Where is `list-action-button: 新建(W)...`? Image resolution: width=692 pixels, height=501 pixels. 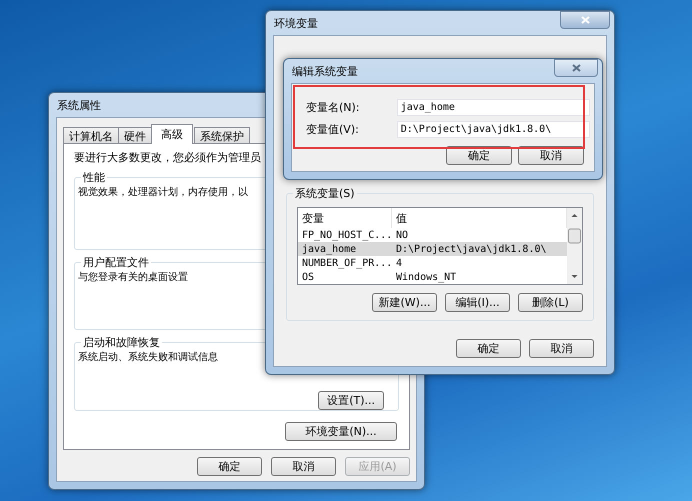 list-action-button: 新建(W)... is located at coordinates (404, 302).